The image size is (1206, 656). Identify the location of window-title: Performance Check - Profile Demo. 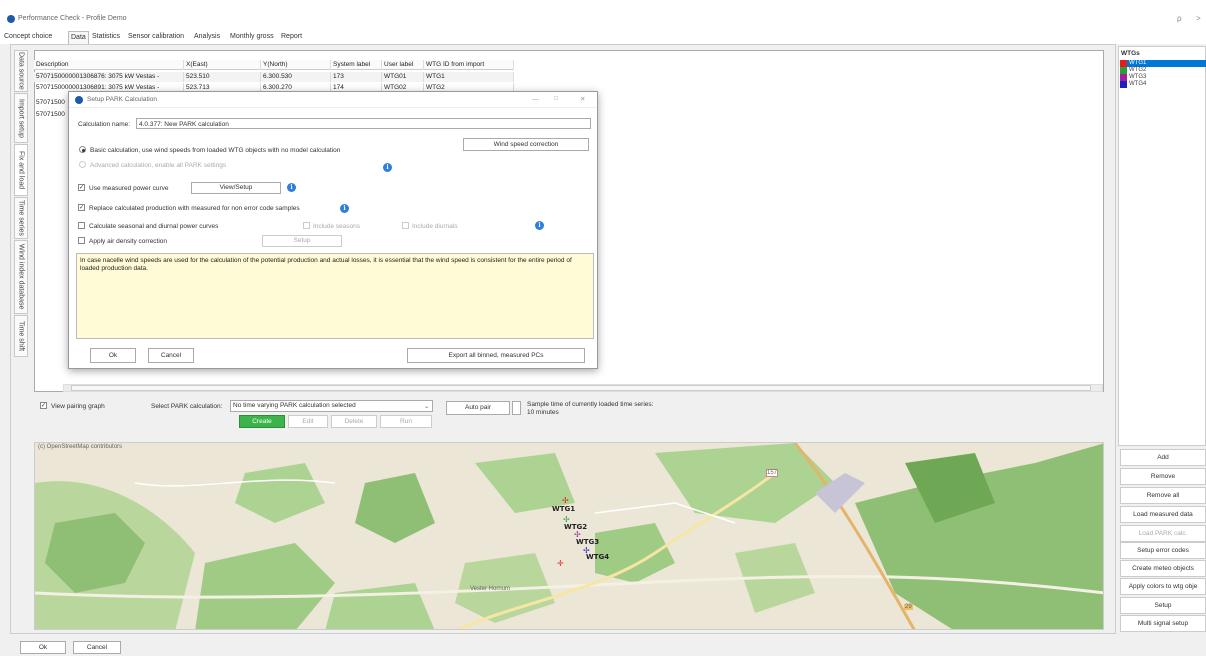
(72, 18).